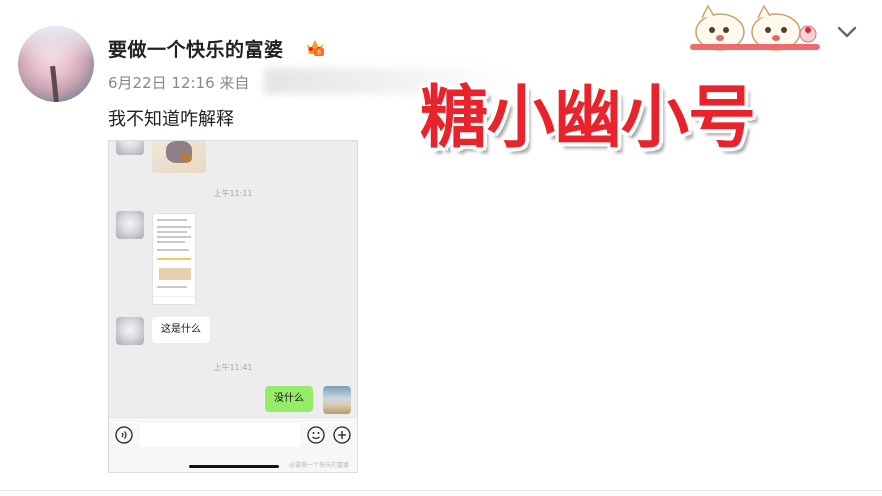 The image size is (882, 496). I want to click on chat-time-2: 上午11:41, so click(233, 367).